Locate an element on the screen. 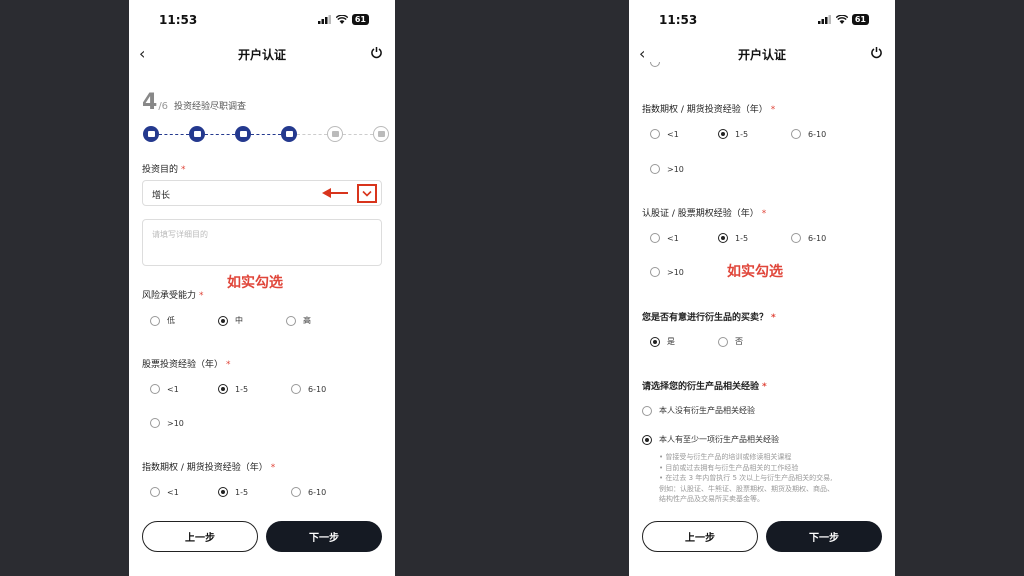  detail-line: • 曾接受与衍生产品的培训或修读相关课程 is located at coordinates (725, 457).